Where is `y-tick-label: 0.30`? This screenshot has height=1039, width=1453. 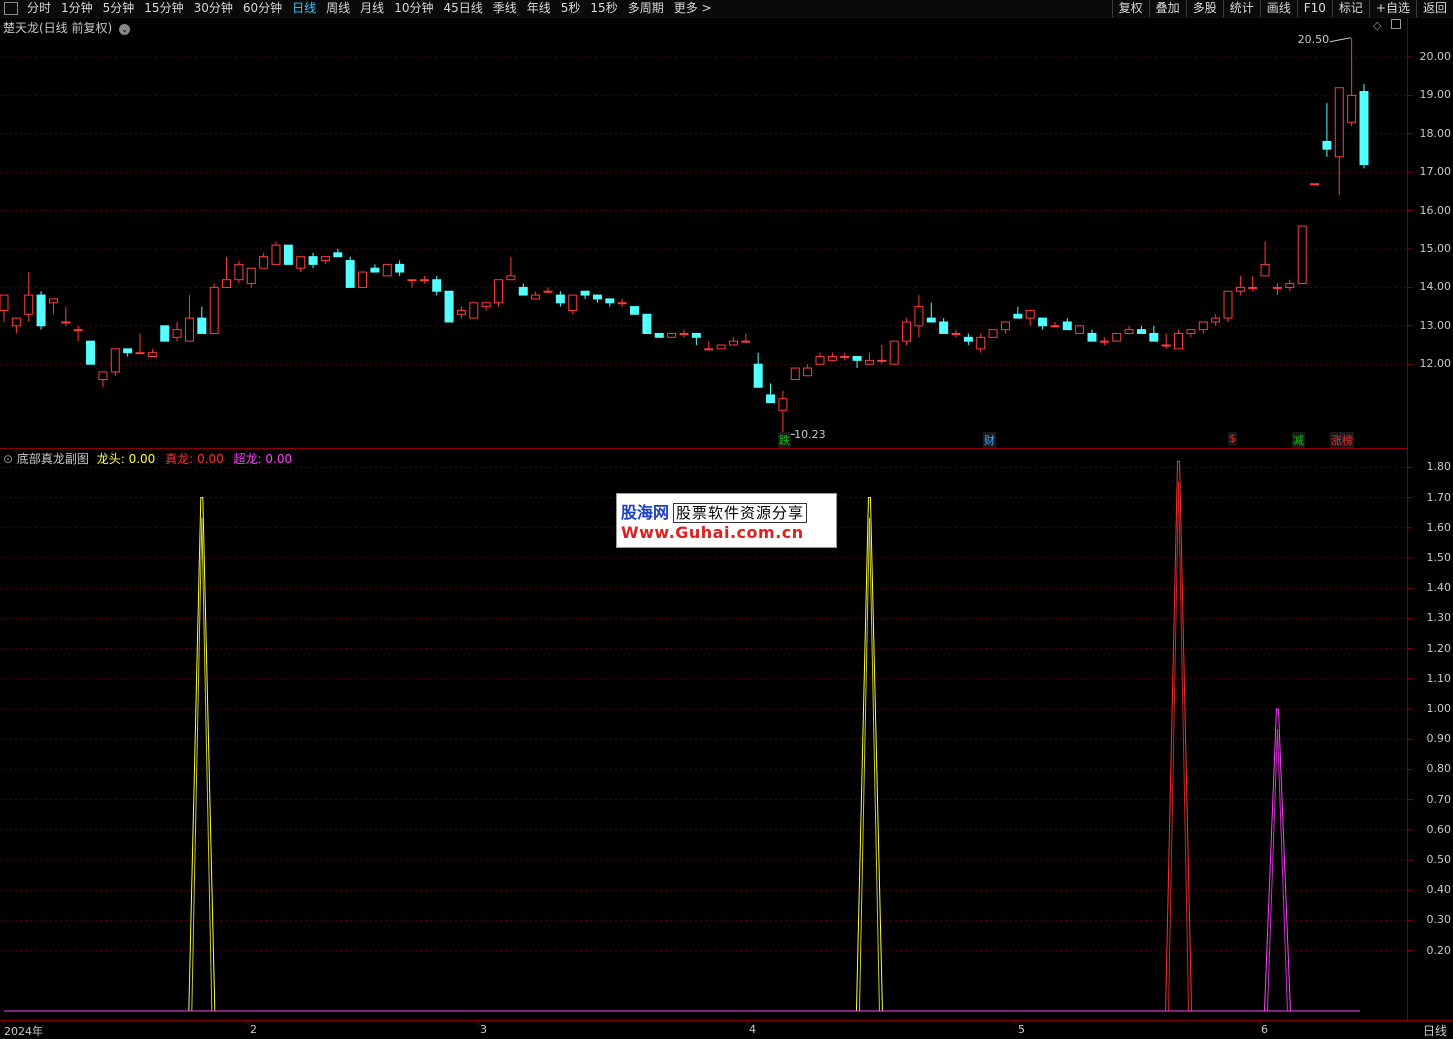 y-tick-label: 0.30 is located at coordinates (1439, 920).